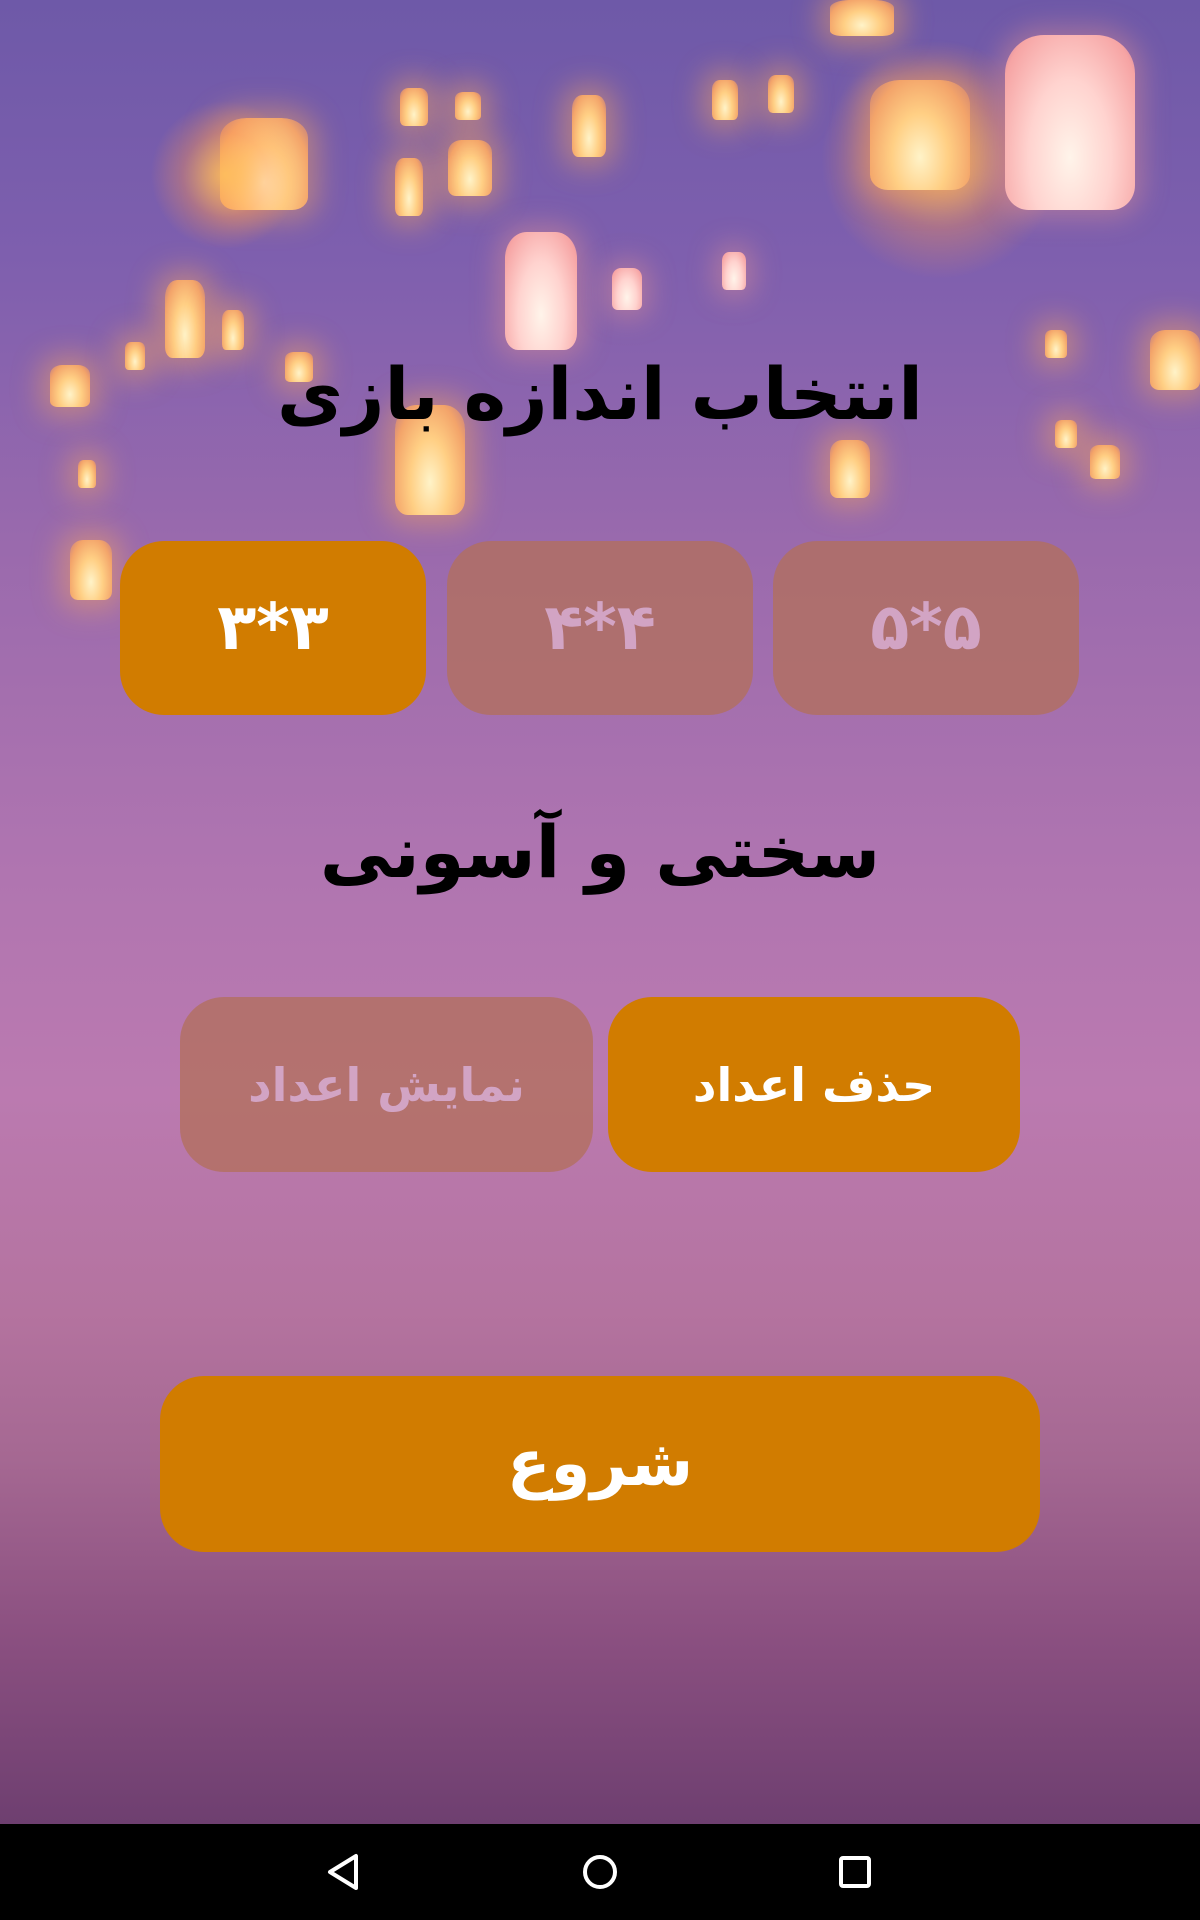 This screenshot has height=1920, width=1200. What do you see at coordinates (225, 175) in the screenshot?
I see `lantern-glow` at bounding box center [225, 175].